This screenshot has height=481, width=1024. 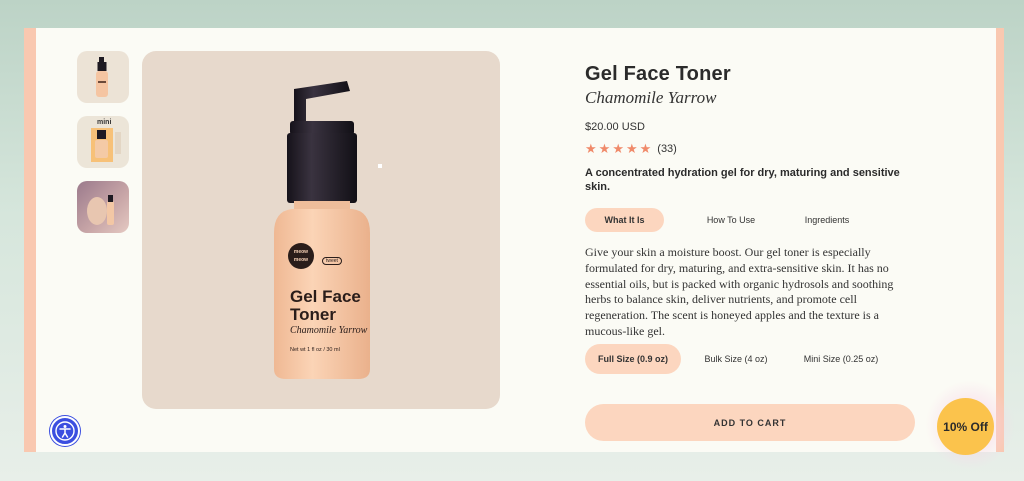 I want to click on size-mini: Mini Size (0.25 oz), so click(x=841, y=359).